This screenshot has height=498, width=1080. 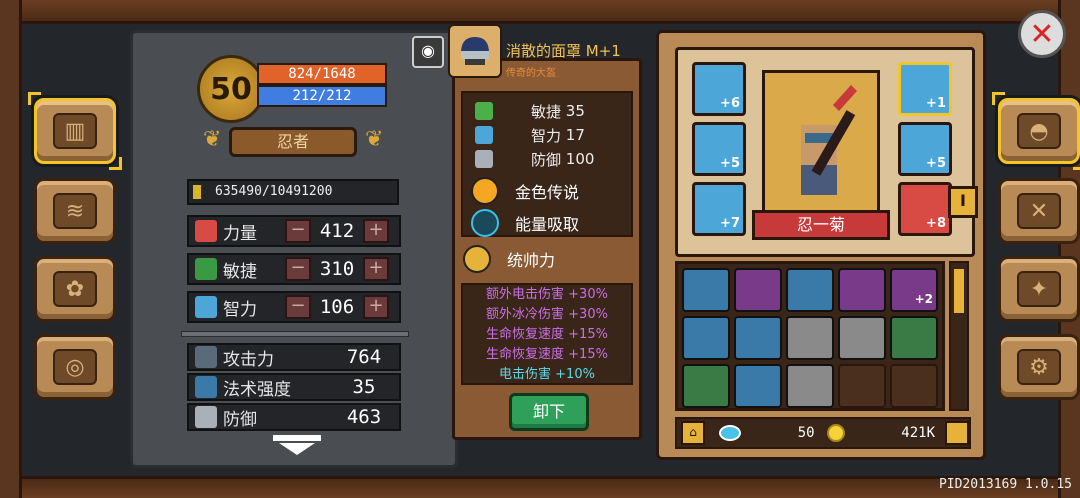 I want to click on item-stat-label: 敏捷, so click(x=546, y=111).